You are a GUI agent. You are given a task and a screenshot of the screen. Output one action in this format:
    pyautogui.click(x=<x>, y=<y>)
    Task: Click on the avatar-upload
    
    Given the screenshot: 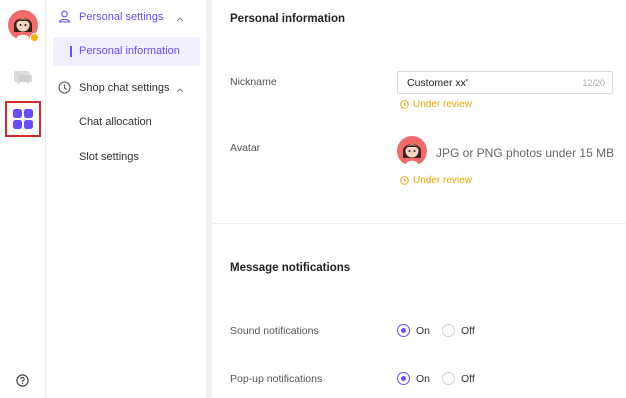 What is the action you would take?
    pyautogui.click(x=412, y=151)
    